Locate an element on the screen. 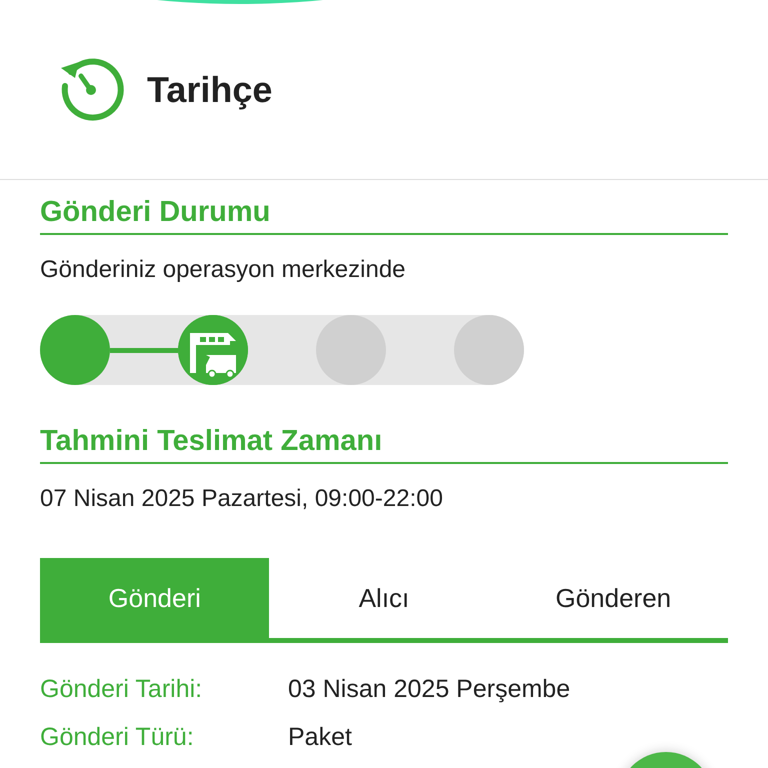  status-message: Gönderiniz operasyon merkezinde is located at coordinates (223, 270).